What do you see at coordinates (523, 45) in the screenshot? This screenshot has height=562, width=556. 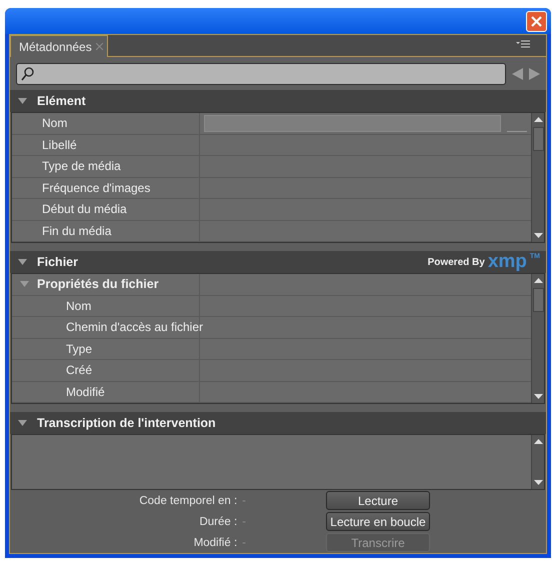 I see `panel-menu-icon` at bounding box center [523, 45].